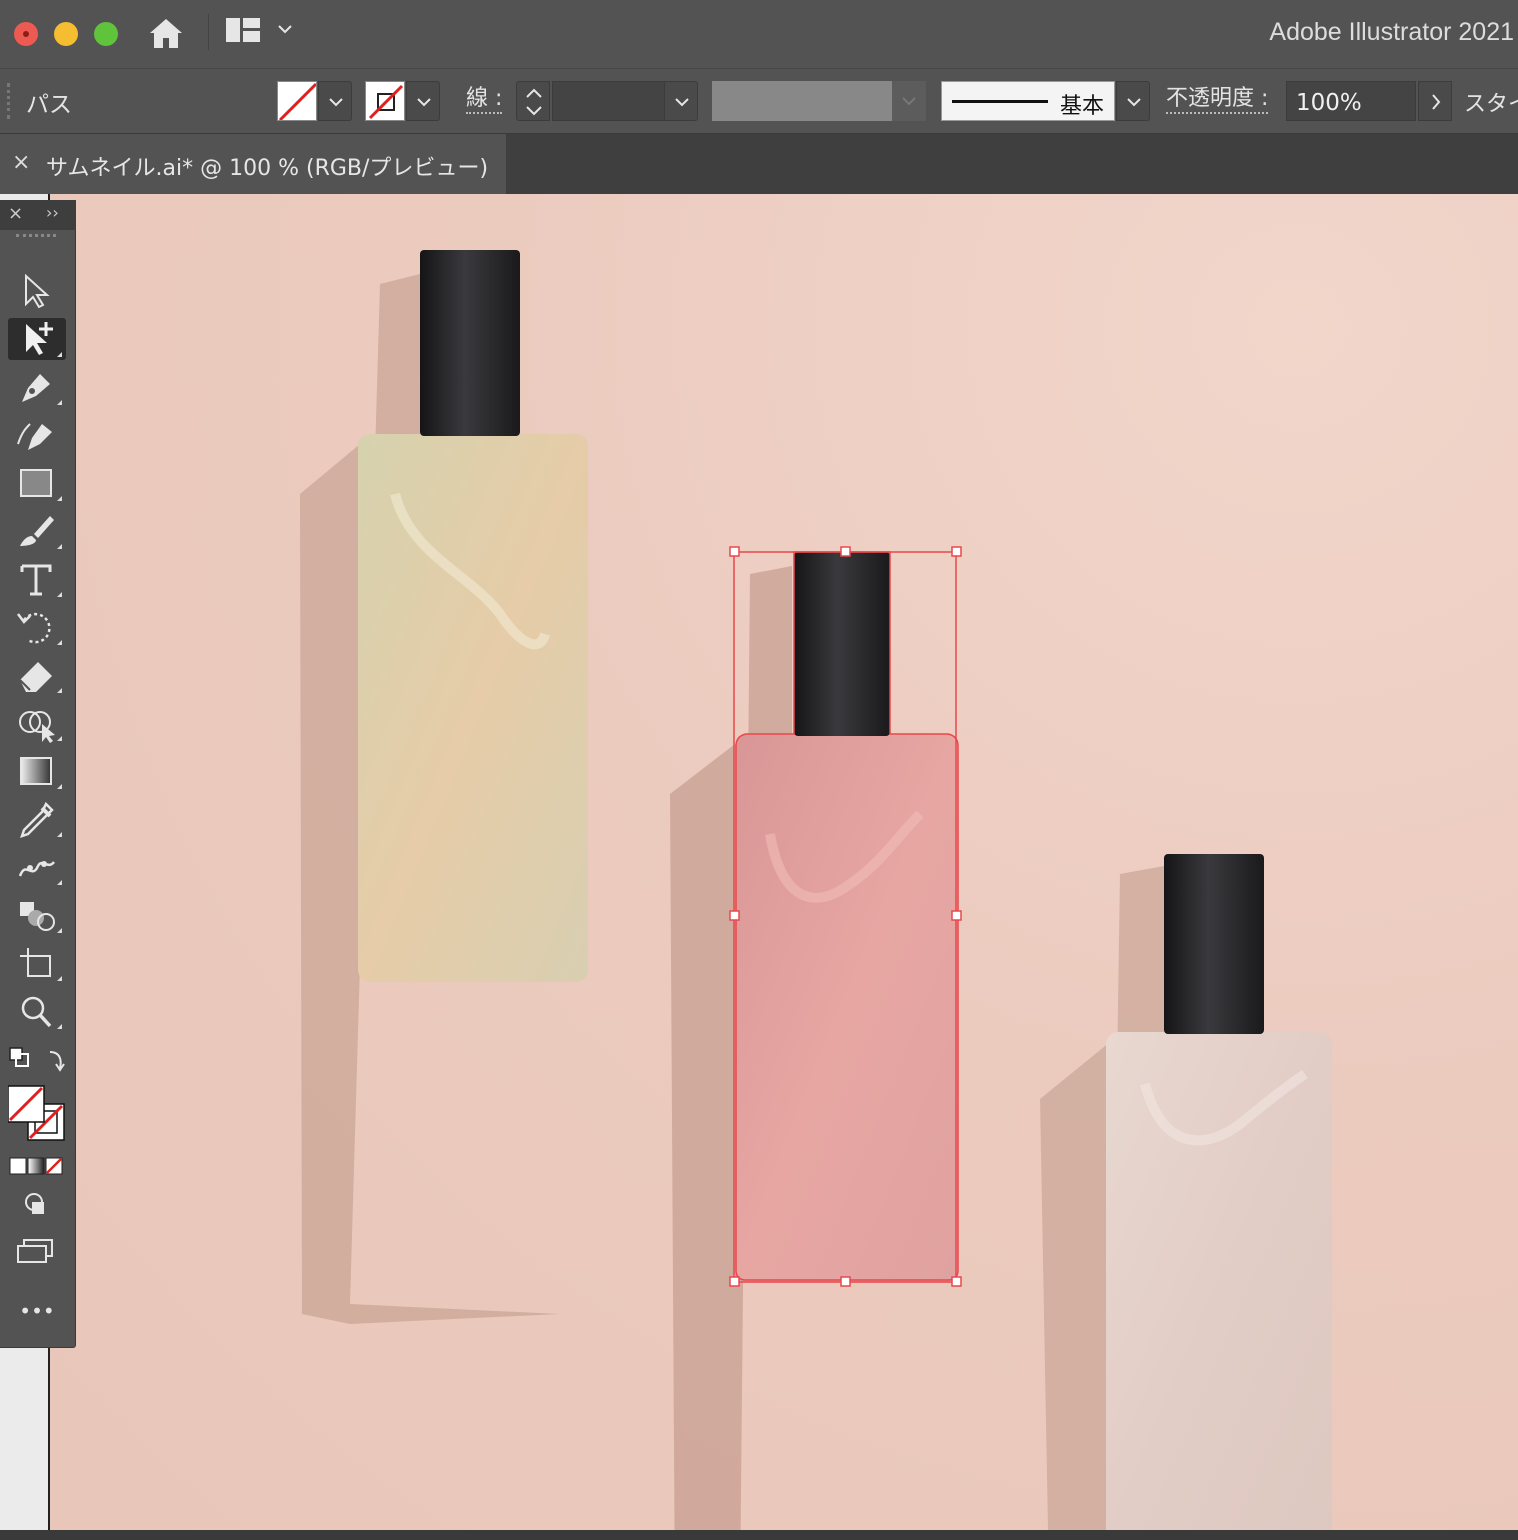 This screenshot has width=1518, height=1540. I want to click on selection-tool-icon, so click(37, 291).